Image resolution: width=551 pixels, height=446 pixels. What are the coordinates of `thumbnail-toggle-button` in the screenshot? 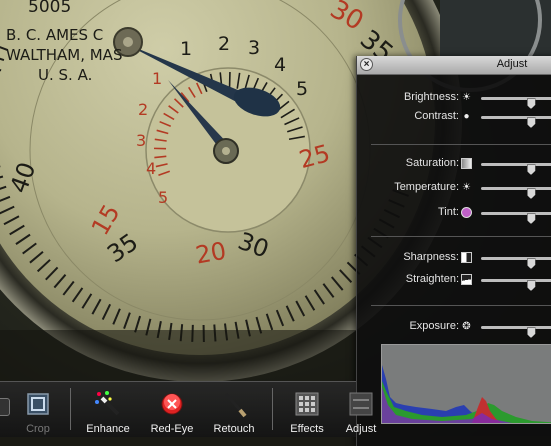 It's located at (5, 407).